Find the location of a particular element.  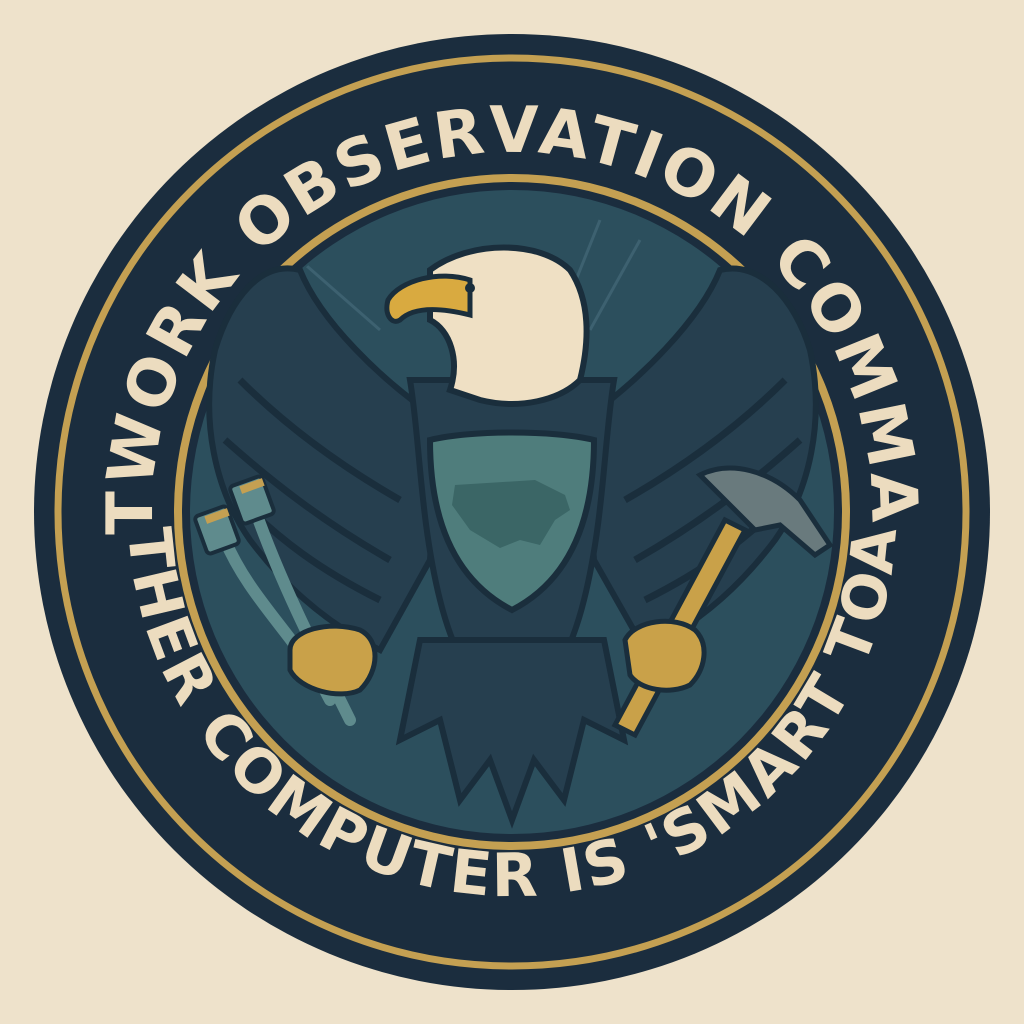

right-talon is located at coordinates (664, 655).